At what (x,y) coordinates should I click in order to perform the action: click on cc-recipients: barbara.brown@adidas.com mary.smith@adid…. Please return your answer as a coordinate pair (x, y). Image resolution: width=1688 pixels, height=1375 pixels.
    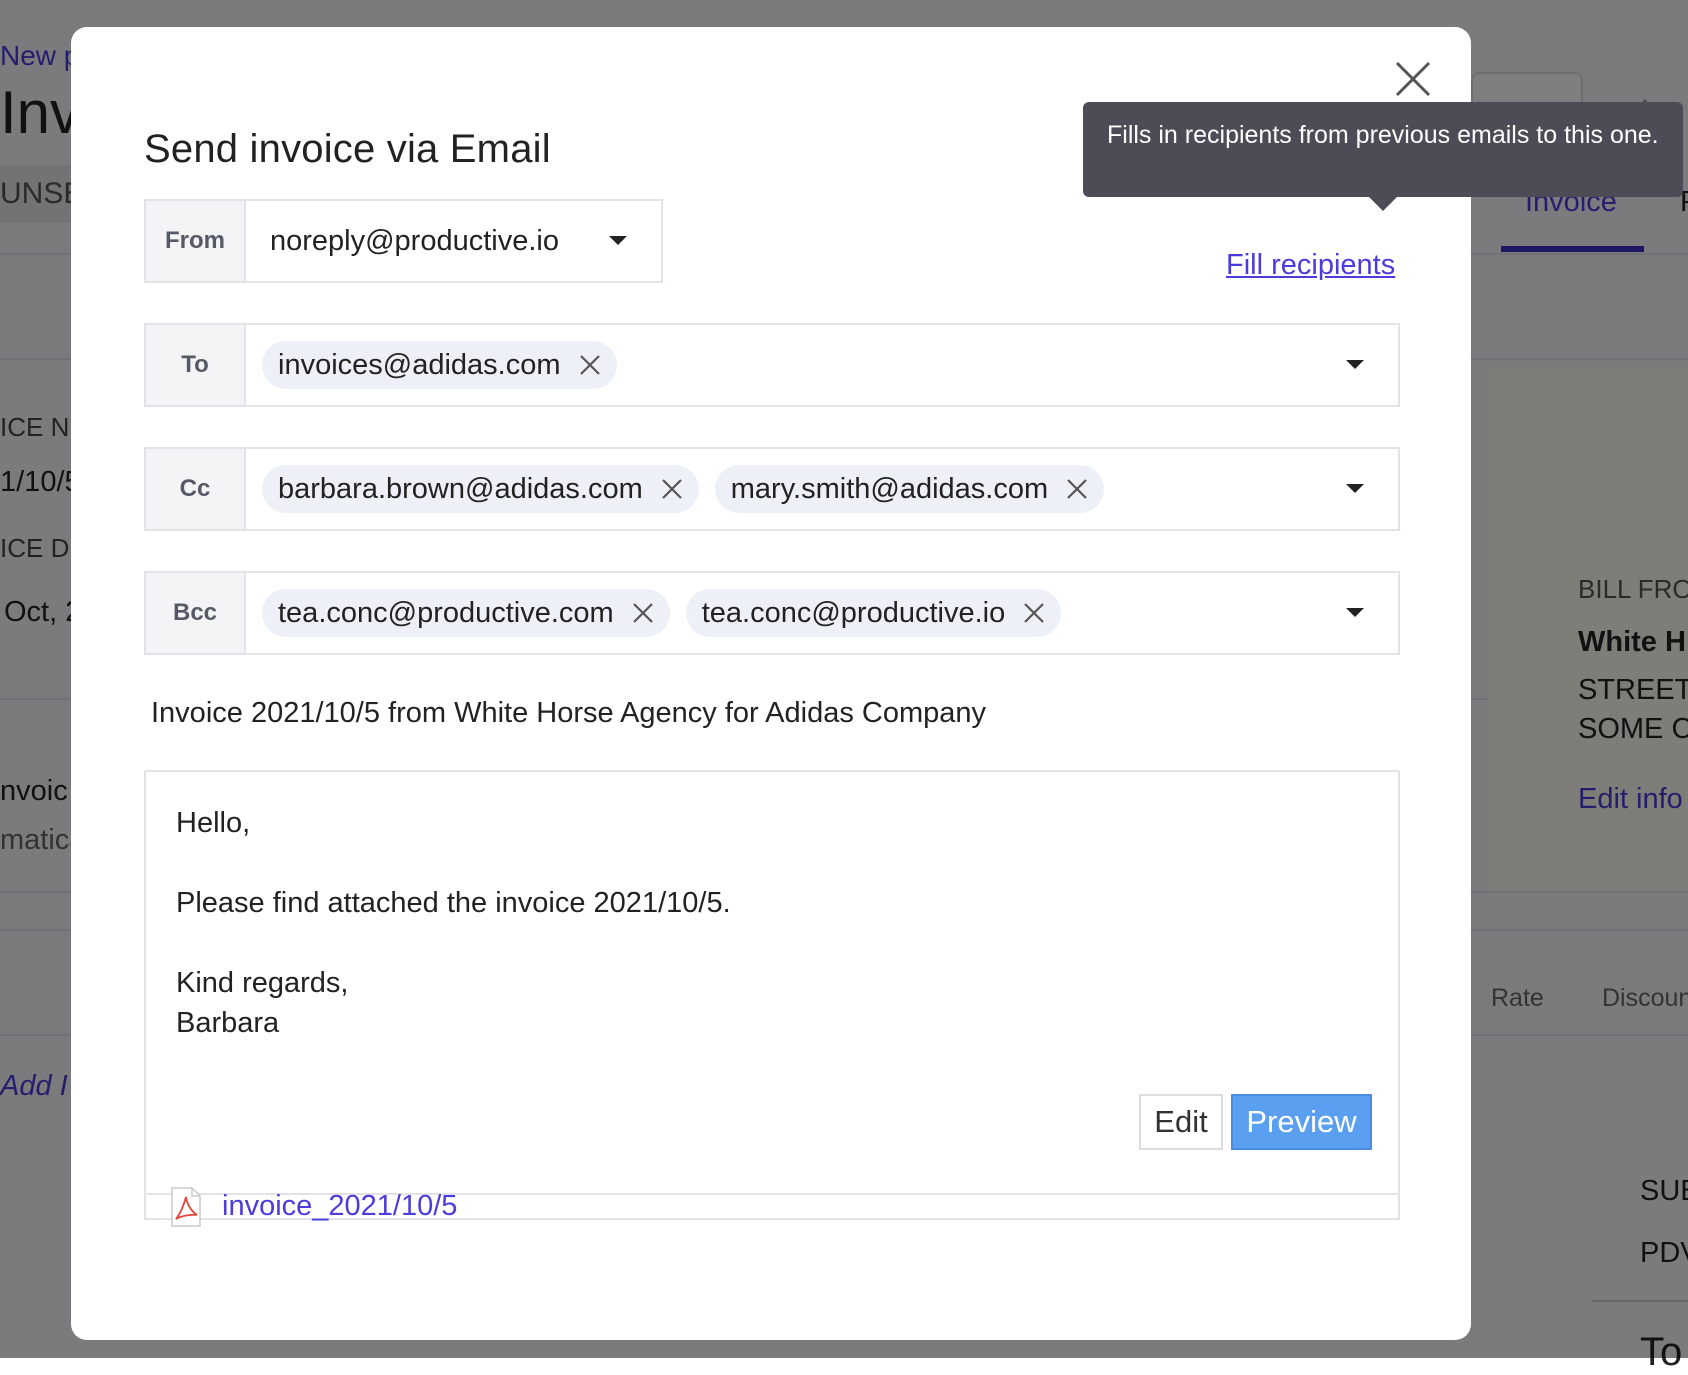
    Looking at the image, I should click on (822, 489).